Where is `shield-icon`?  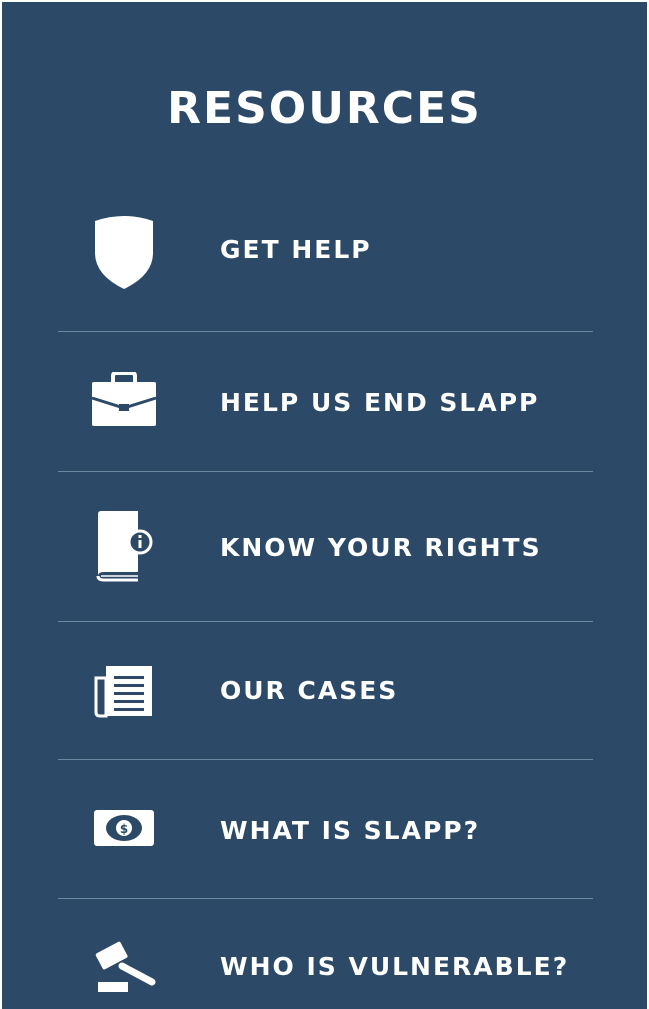 shield-icon is located at coordinates (124, 250).